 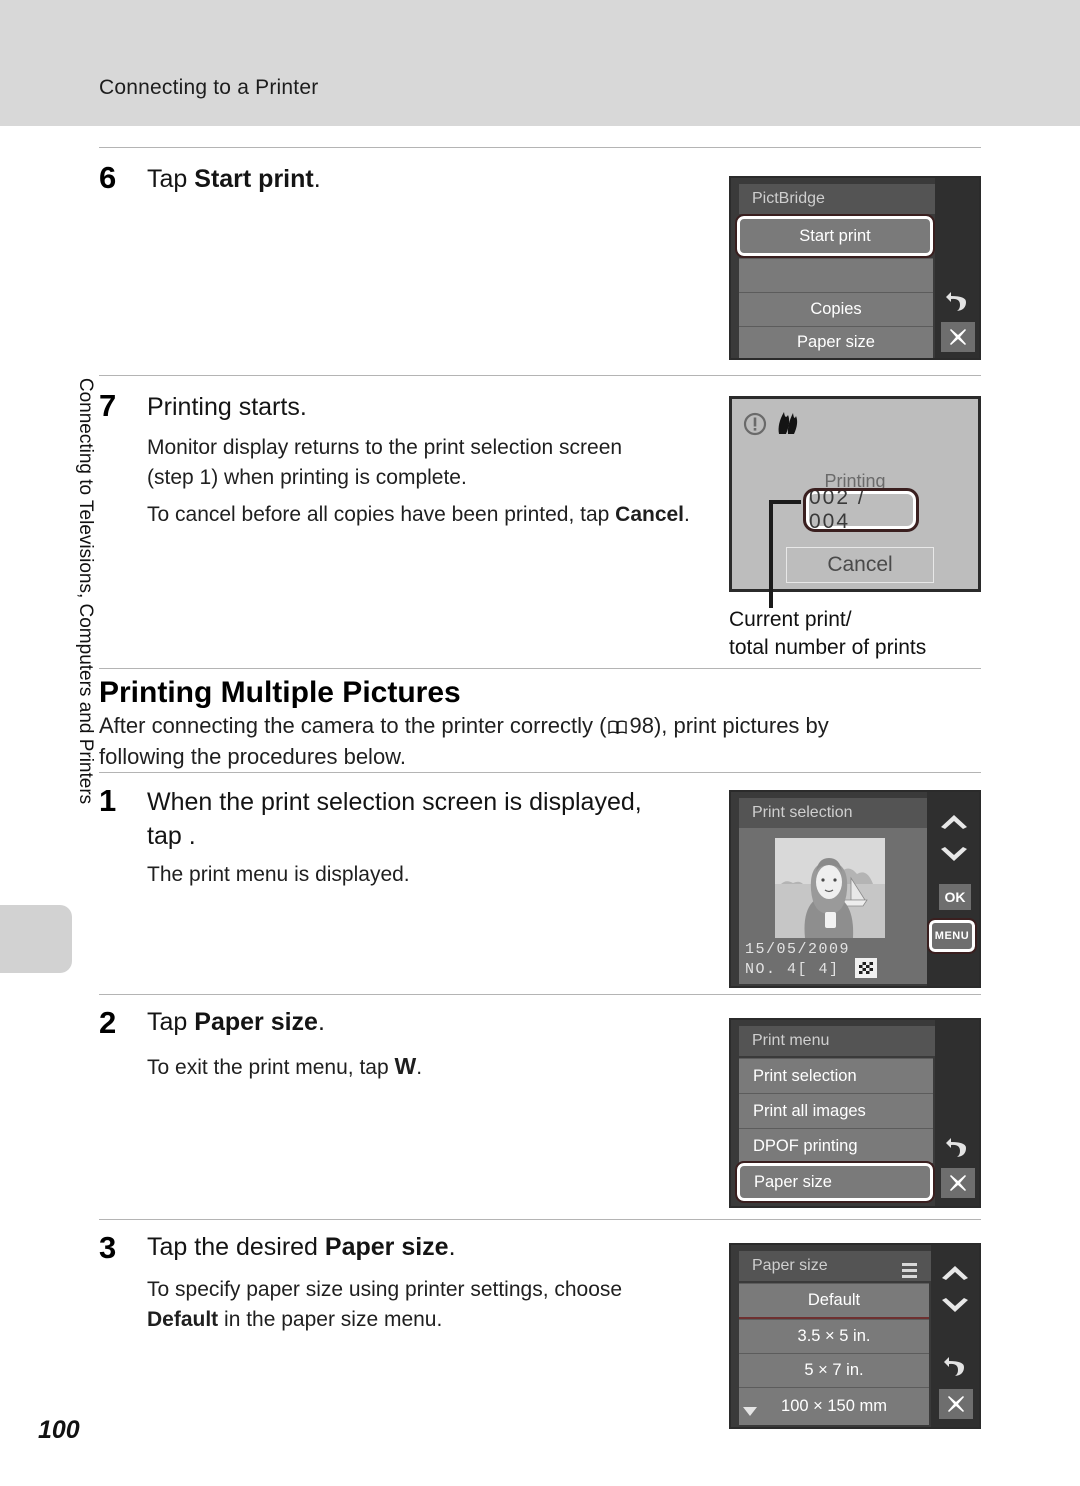 What do you see at coordinates (955, 897) in the screenshot?
I see `ok-icon: OK` at bounding box center [955, 897].